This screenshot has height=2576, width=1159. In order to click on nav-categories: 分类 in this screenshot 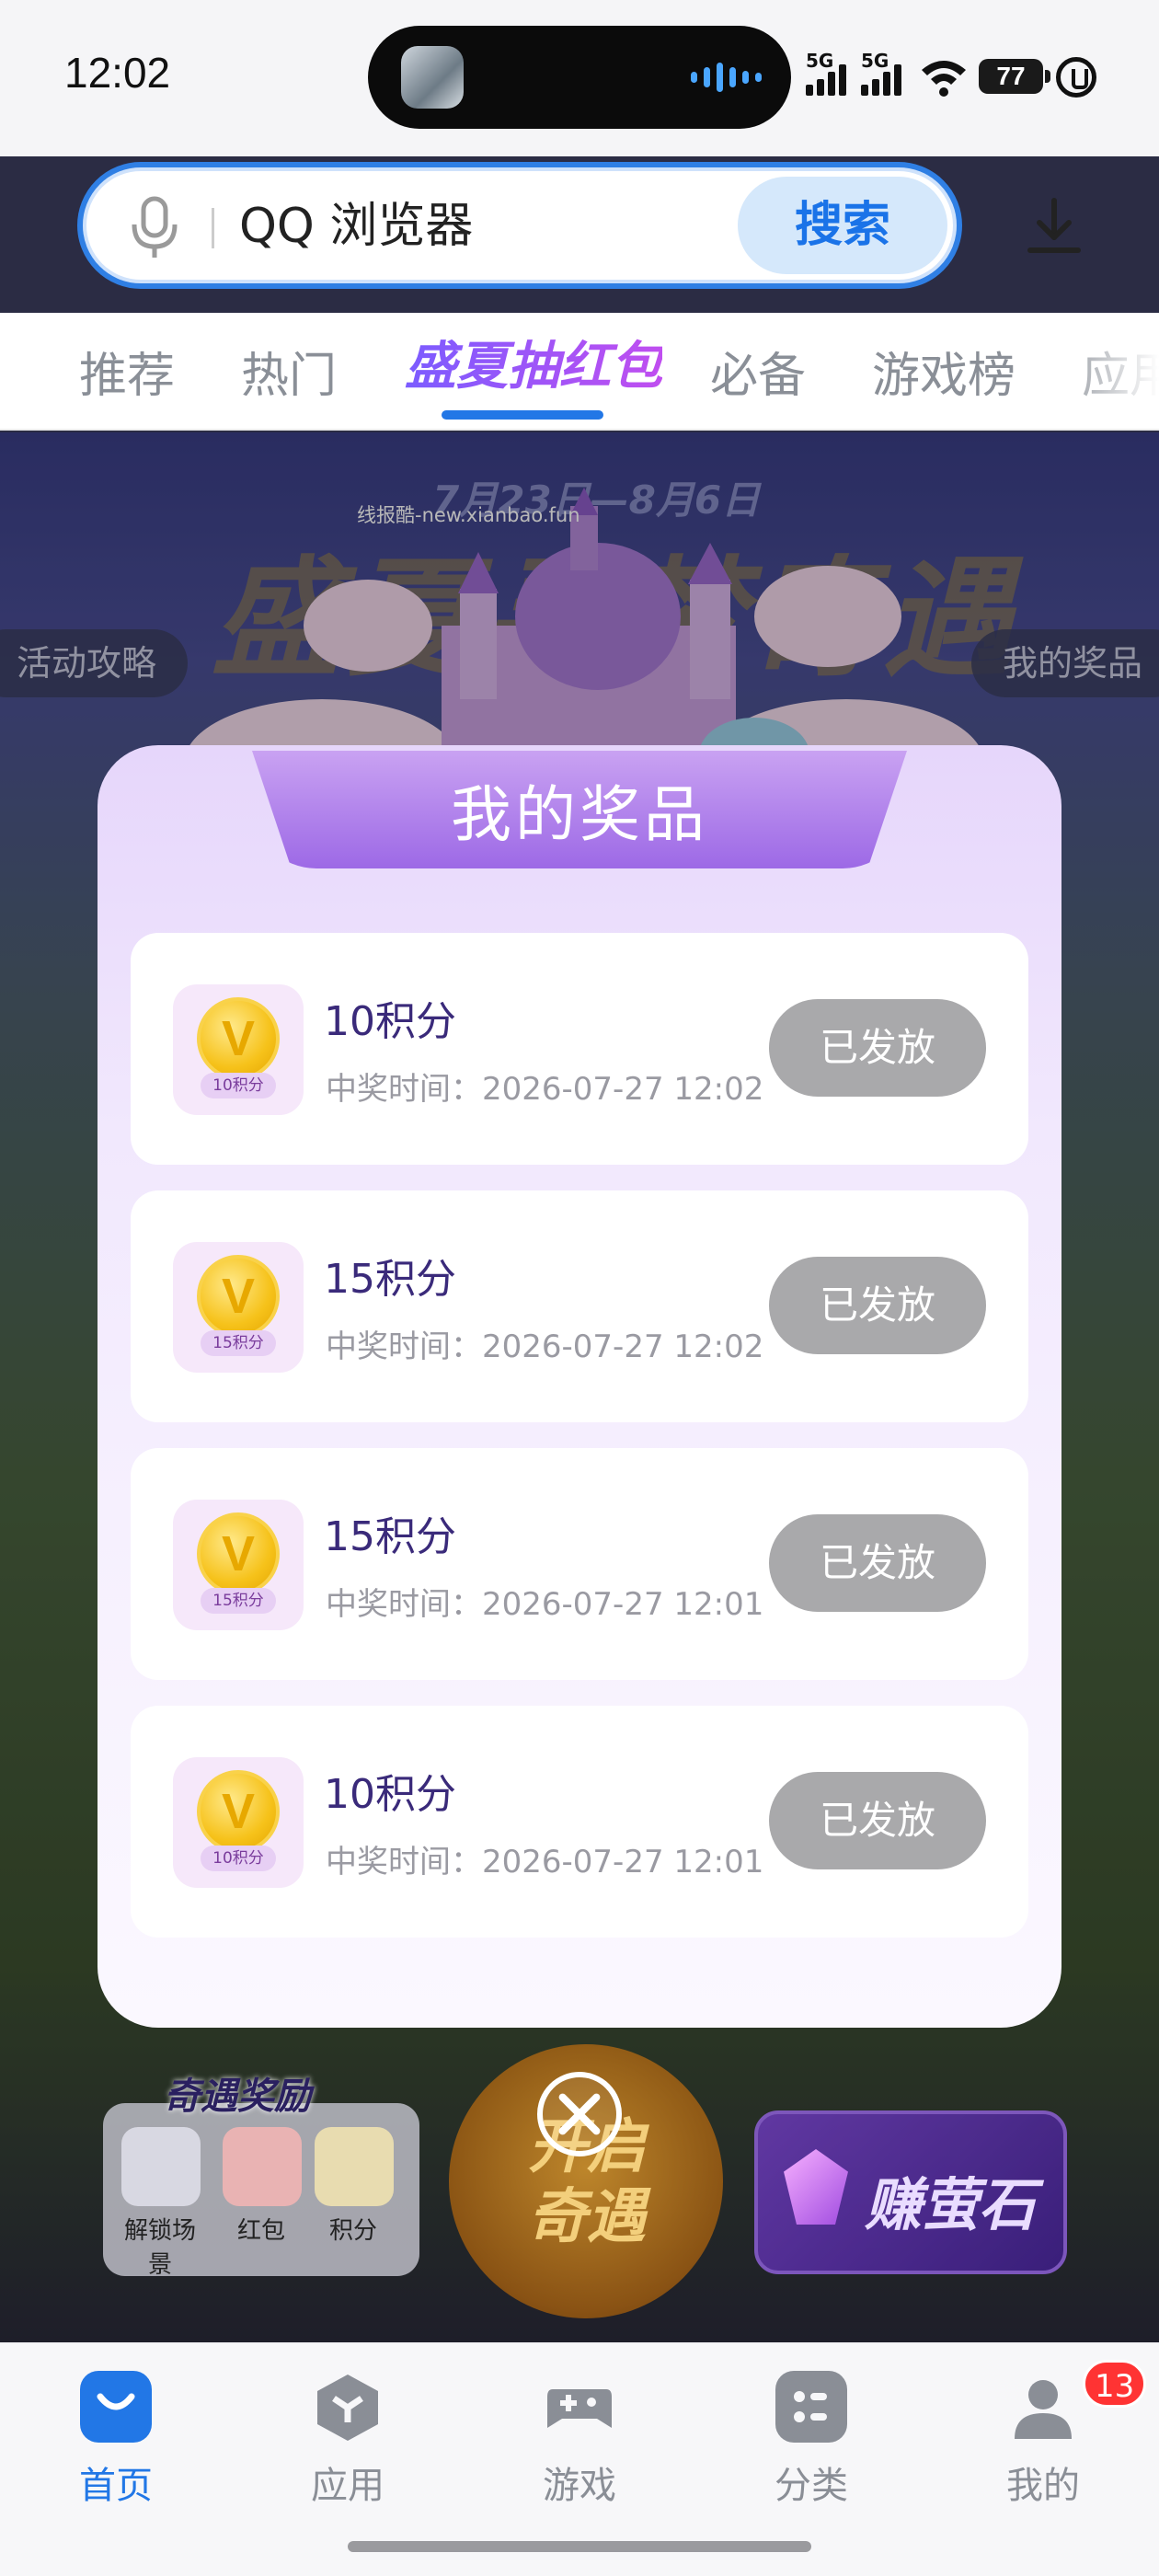, I will do `click(811, 2440)`.